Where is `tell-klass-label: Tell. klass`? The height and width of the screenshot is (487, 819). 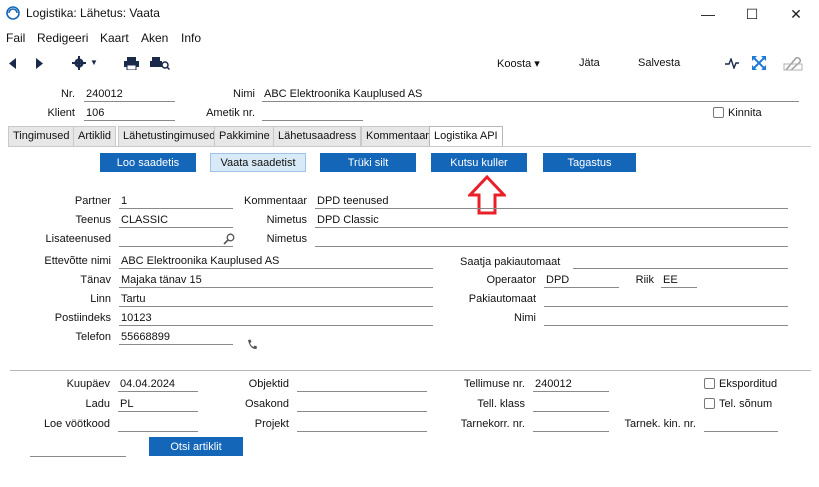
tell-klass-label: Tell. klass is located at coordinates (501, 404).